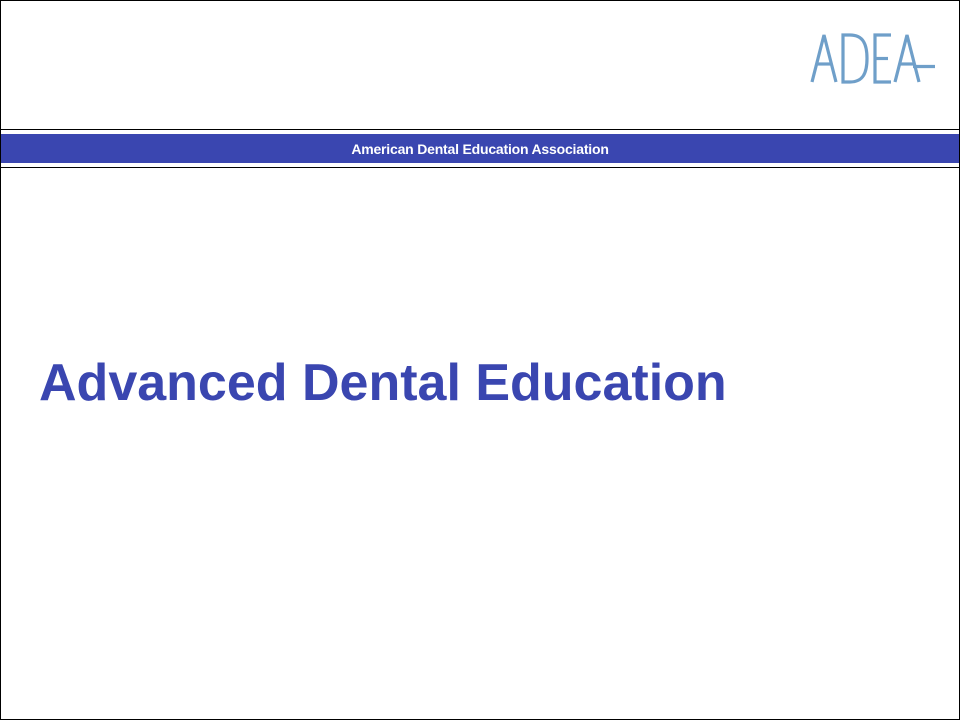 This screenshot has width=960, height=720. Describe the element at coordinates (872, 58) in the screenshot. I see `adea-logo` at that location.